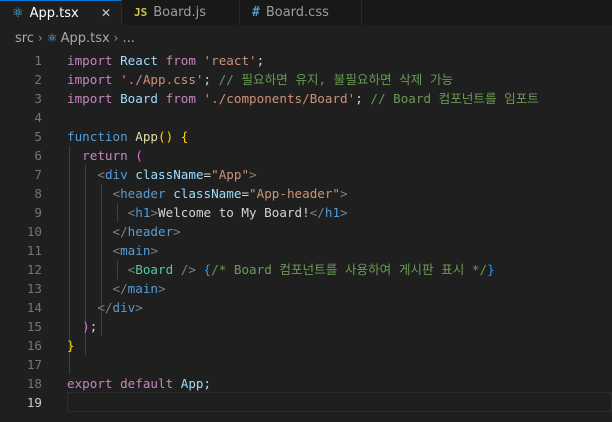 This screenshot has width=612, height=422. What do you see at coordinates (166, 60) in the screenshot?
I see `line-code: import React from 'react';` at bounding box center [166, 60].